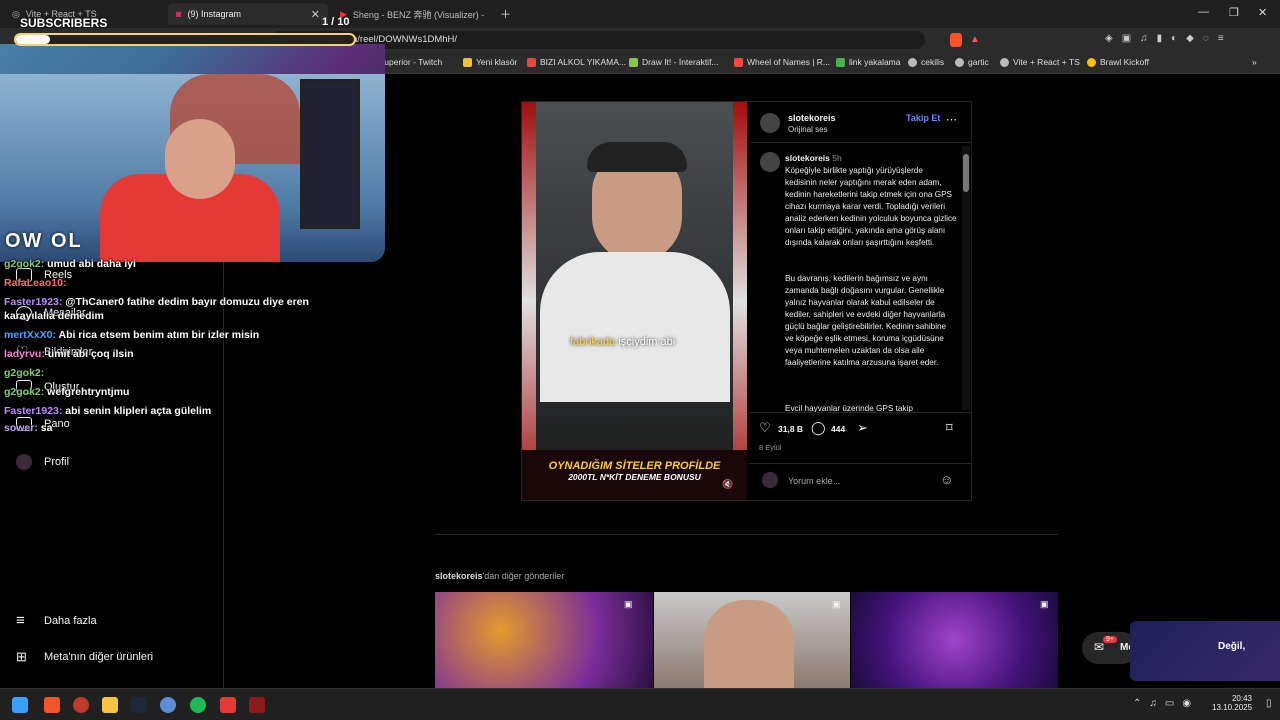 This screenshot has height=720, width=1280. Describe the element at coordinates (20, 620) in the screenshot. I see `menu-icon: ≡` at that location.